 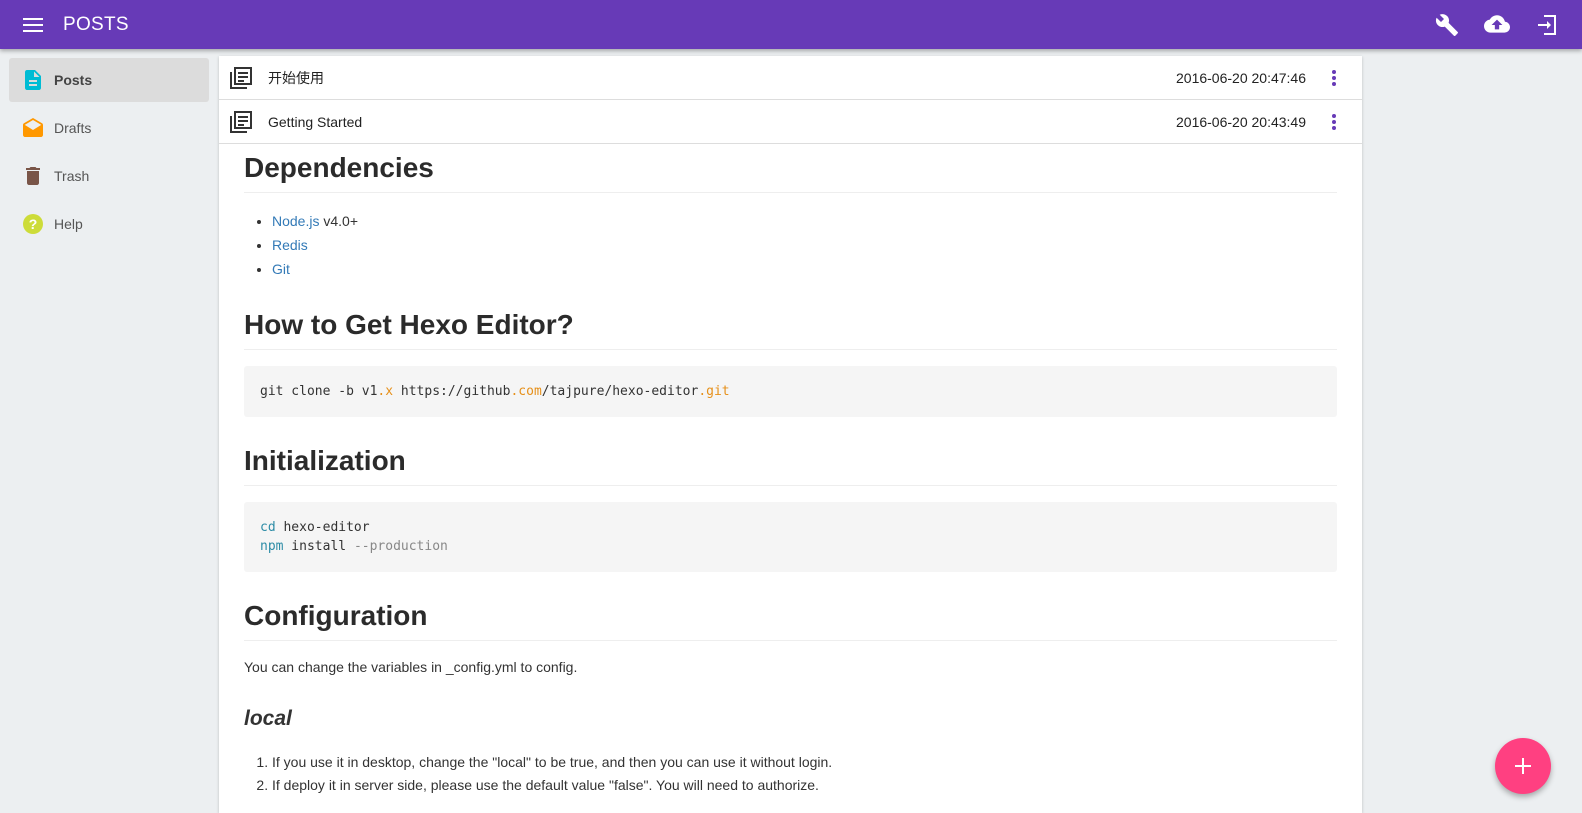 What do you see at coordinates (1241, 121) in the screenshot?
I see `post-date: 2016-06-20 20:43:49` at bounding box center [1241, 121].